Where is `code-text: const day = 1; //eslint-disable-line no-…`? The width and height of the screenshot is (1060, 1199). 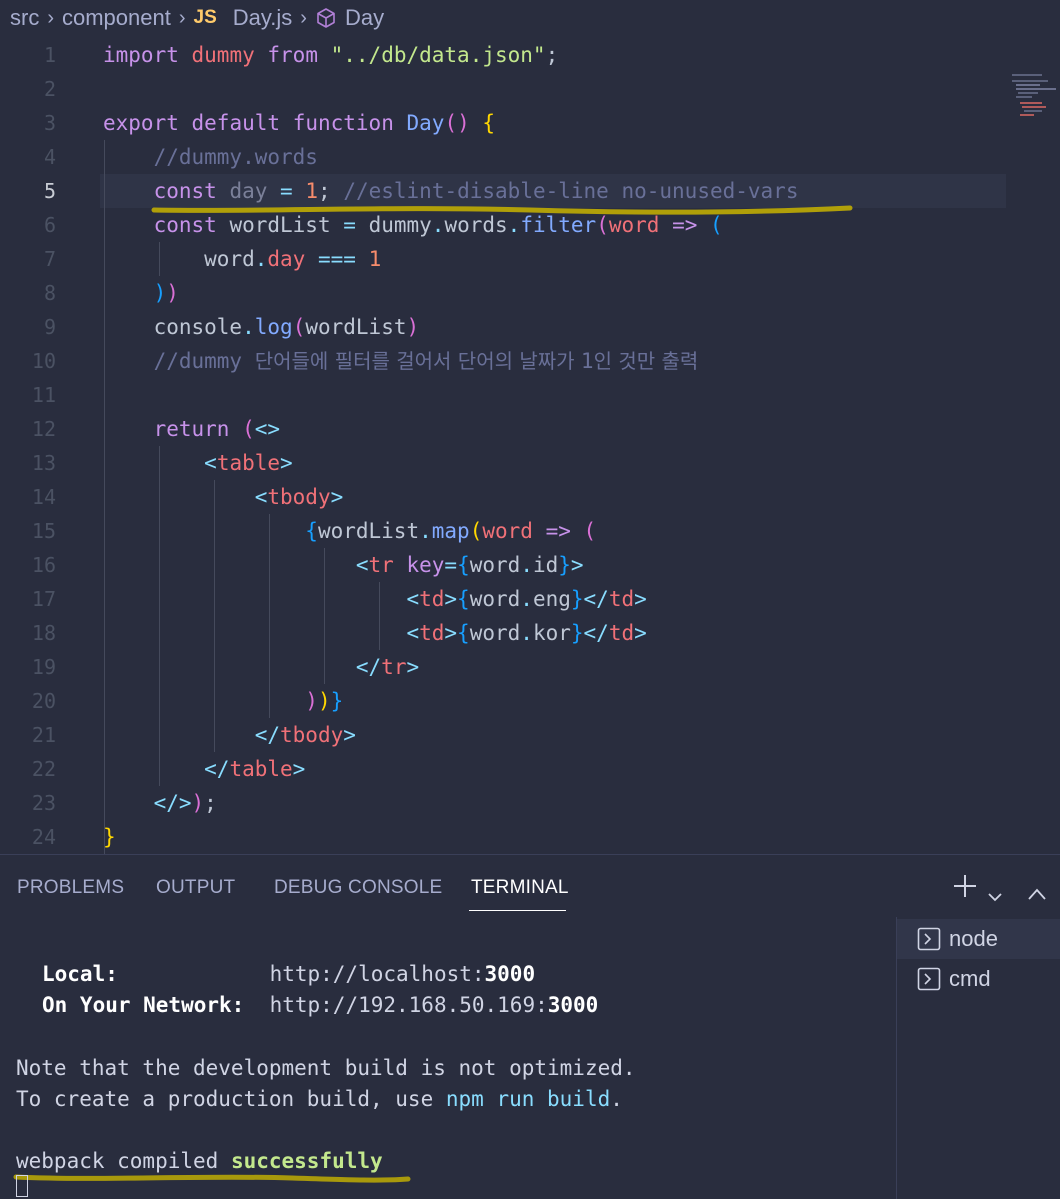 code-text: const day = 1; //eslint-disable-line no-… is located at coordinates (451, 191).